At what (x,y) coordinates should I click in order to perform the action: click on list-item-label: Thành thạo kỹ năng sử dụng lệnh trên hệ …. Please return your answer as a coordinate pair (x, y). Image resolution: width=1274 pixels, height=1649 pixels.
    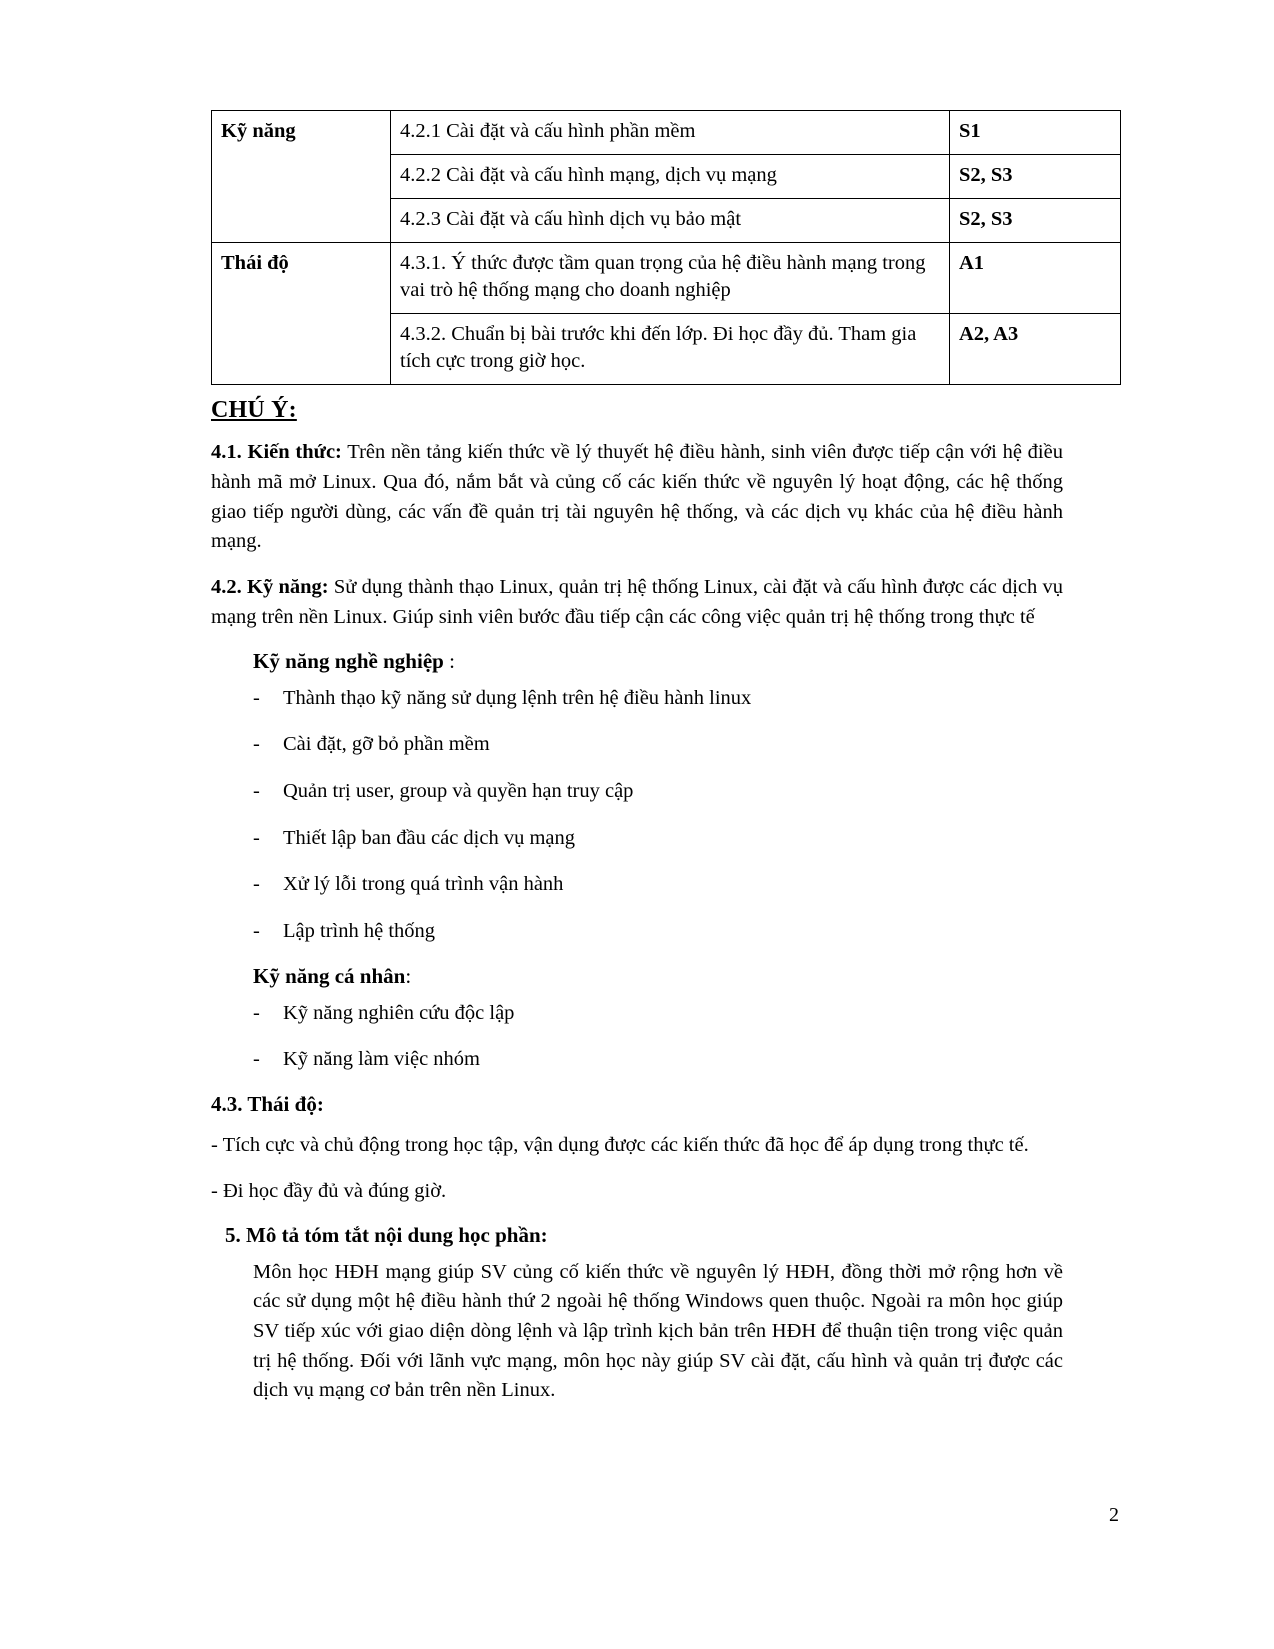
    Looking at the image, I should click on (517, 697).